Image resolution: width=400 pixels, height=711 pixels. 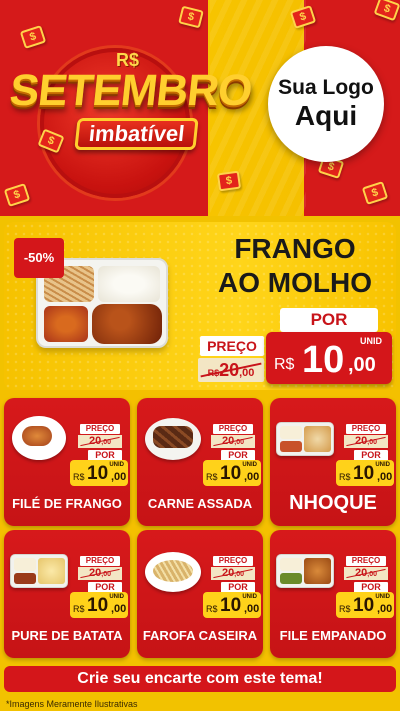 What do you see at coordinates (39, 258) in the screenshot?
I see `discount-badge: -50%` at bounding box center [39, 258].